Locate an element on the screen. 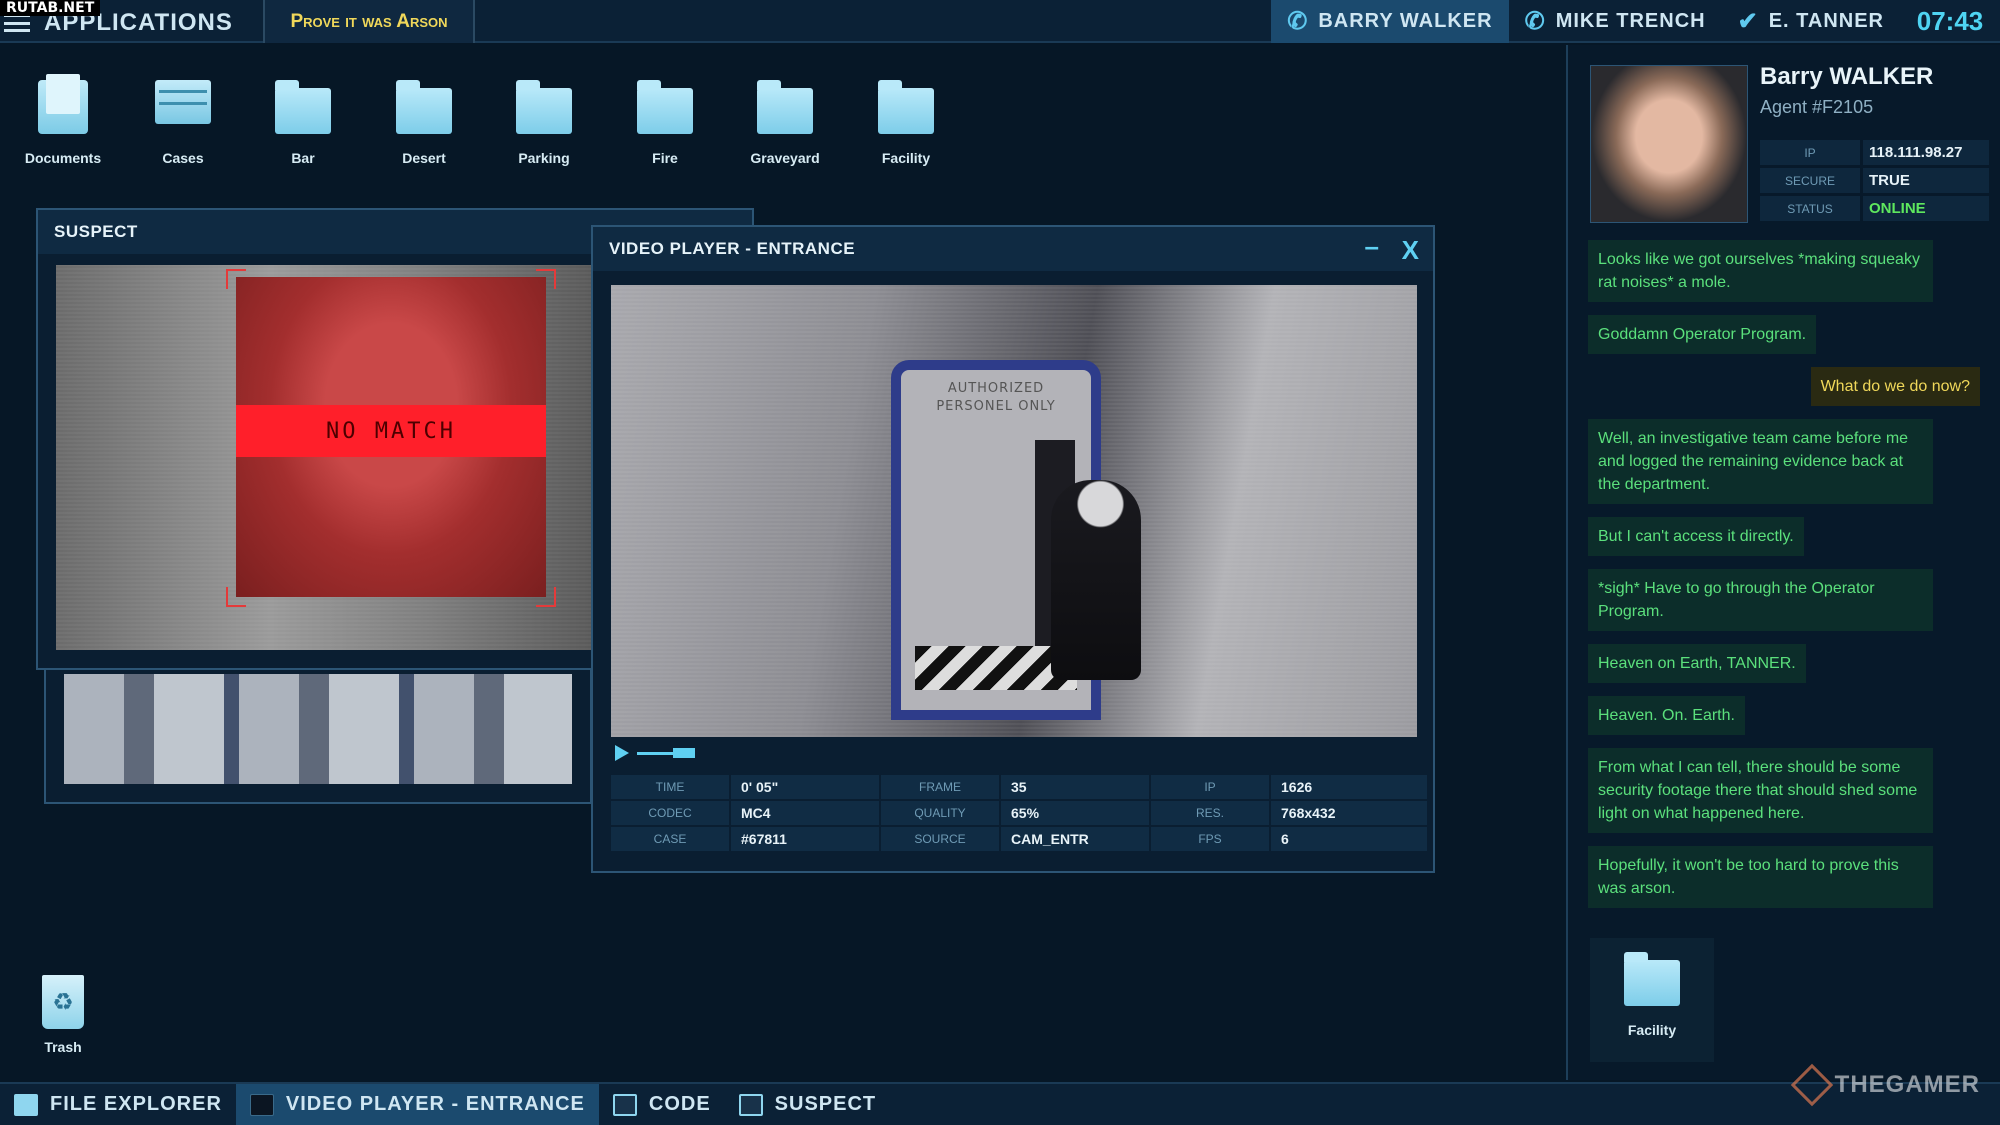 Image resolution: width=2000 pixels, height=1125 pixels. taskbar-label: SUSPECT is located at coordinates (825, 1104).